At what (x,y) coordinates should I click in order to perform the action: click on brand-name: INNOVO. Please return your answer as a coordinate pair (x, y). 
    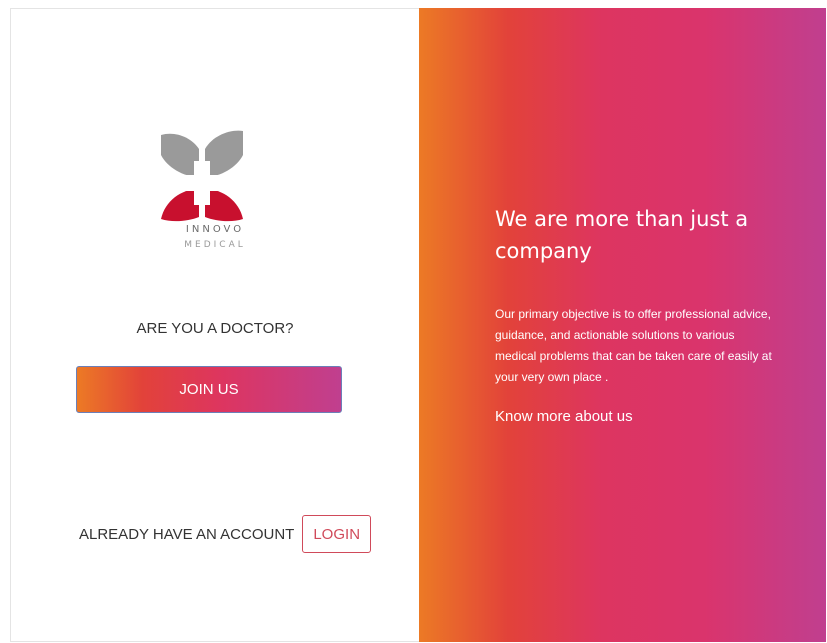
    Looking at the image, I should click on (215, 229).